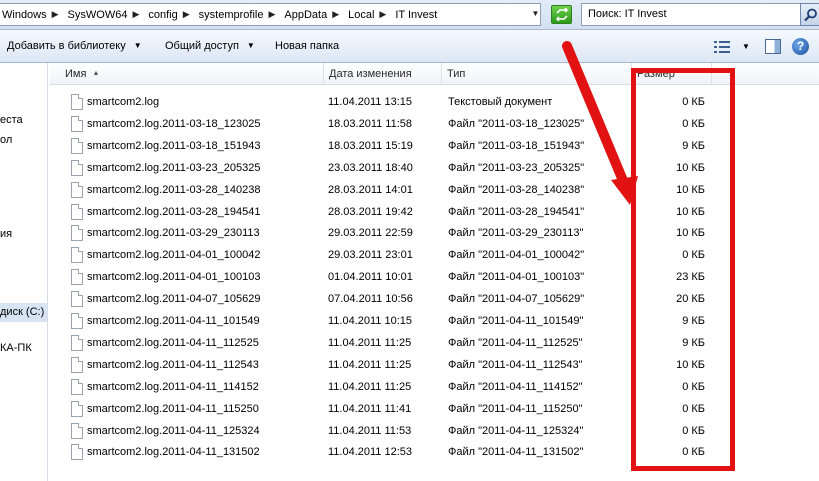  I want to click on breadcrumb-appdata: AppData ▶, so click(313, 14).